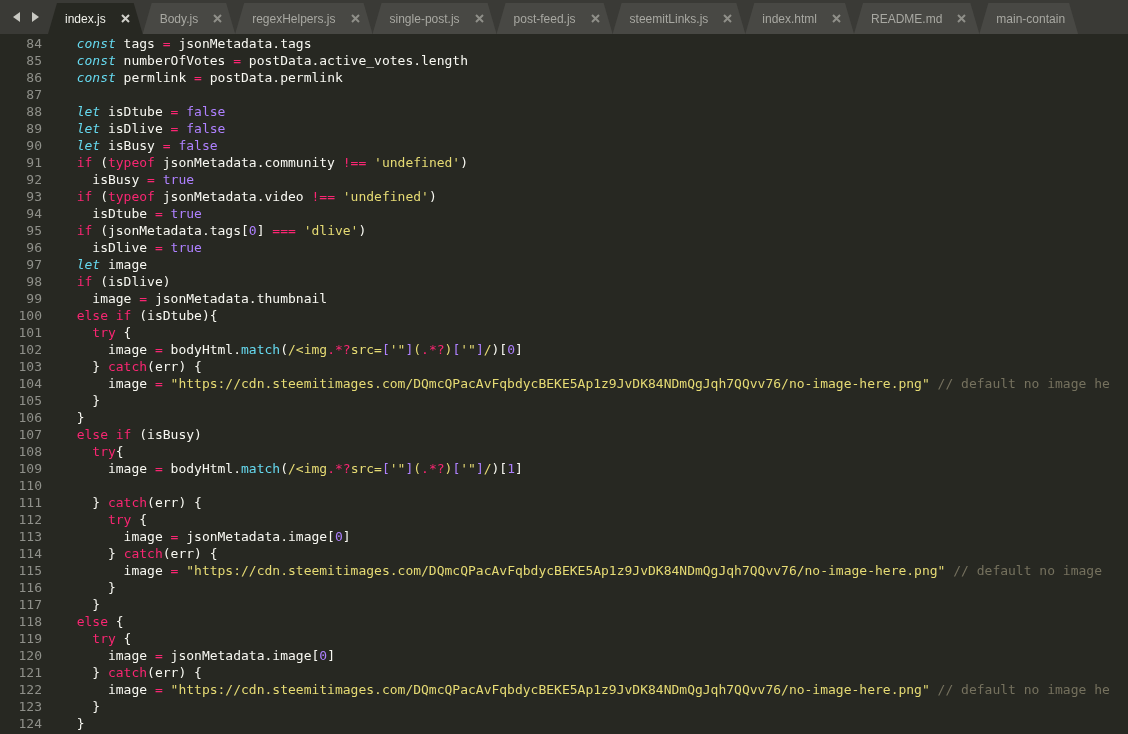  Describe the element at coordinates (29, 485) in the screenshot. I see `line-number: 110` at that location.